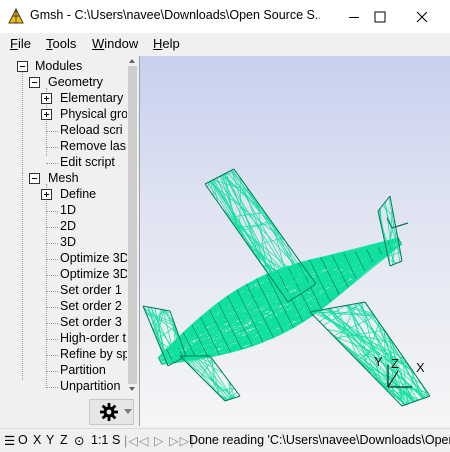  Describe the element at coordinates (94, 354) in the screenshot. I see `tree-item-refine-by-splitting: Refine by sp` at that location.